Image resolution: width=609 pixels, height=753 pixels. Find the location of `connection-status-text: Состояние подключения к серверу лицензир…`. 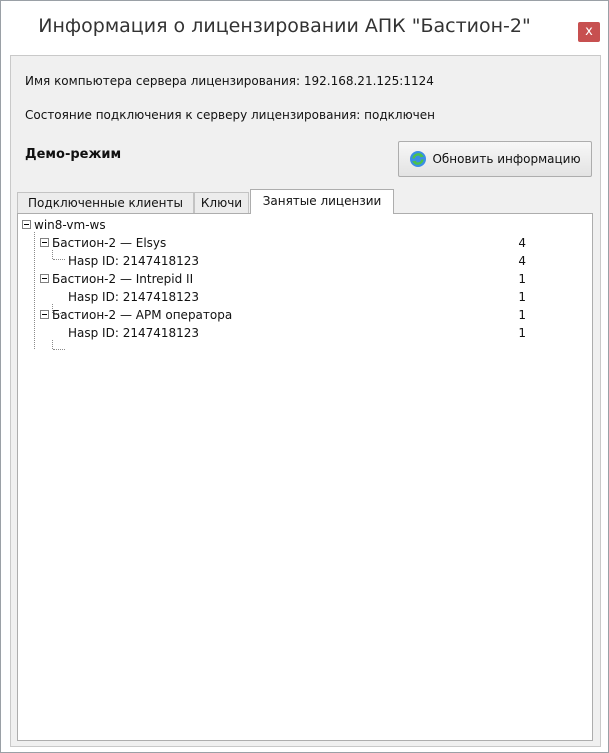

connection-status-text: Состояние подключения к серверу лицензир… is located at coordinates (230, 115).